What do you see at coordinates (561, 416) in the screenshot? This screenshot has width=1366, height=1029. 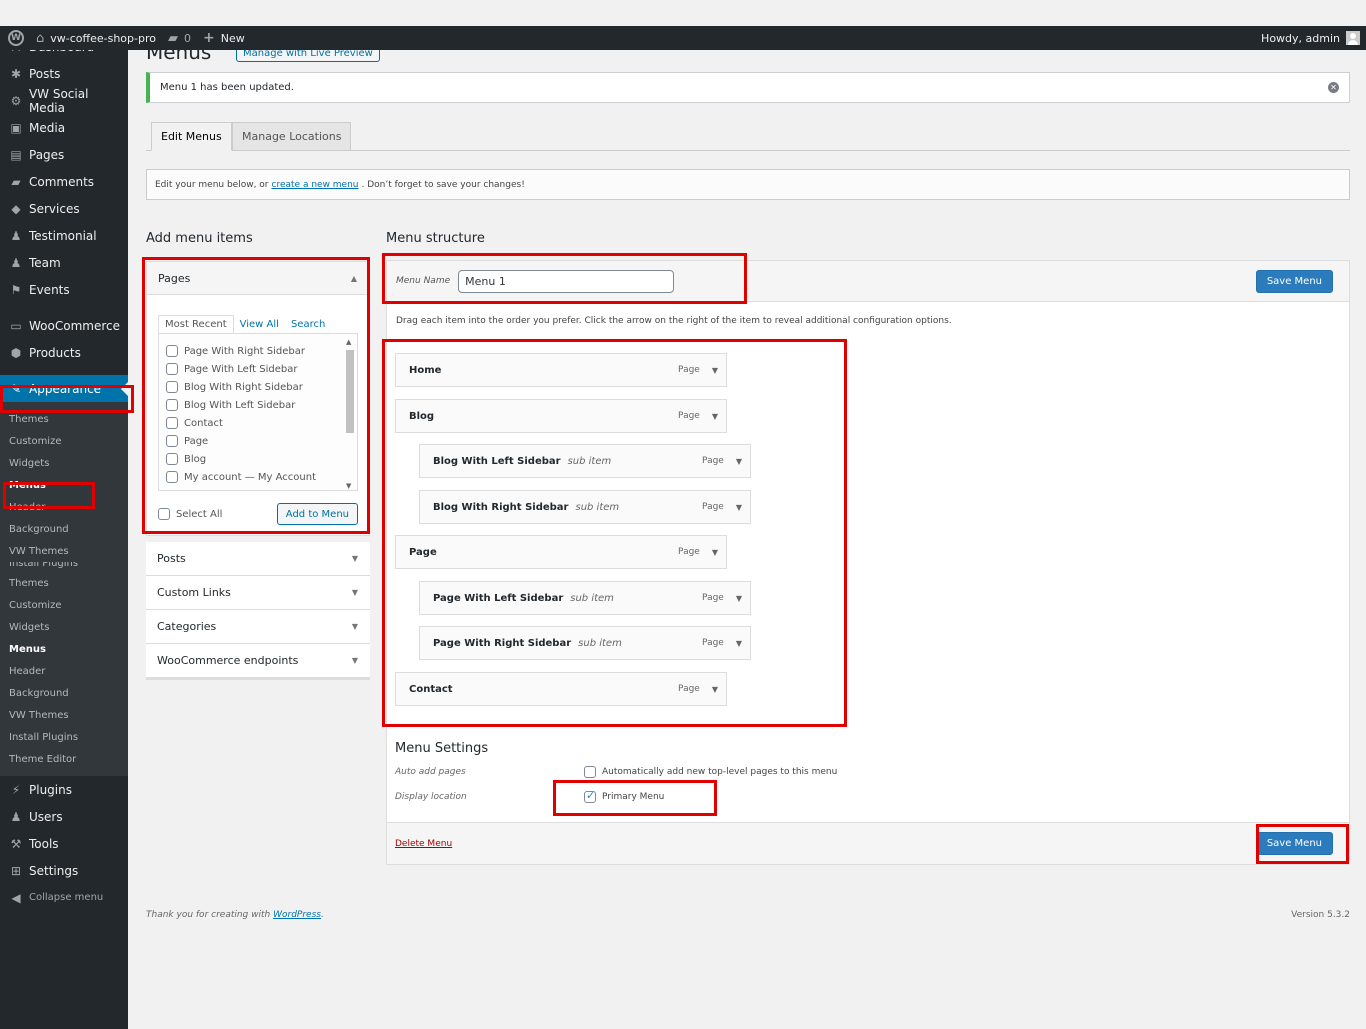 I see `menu-item-row: Blog Page ▼` at bounding box center [561, 416].